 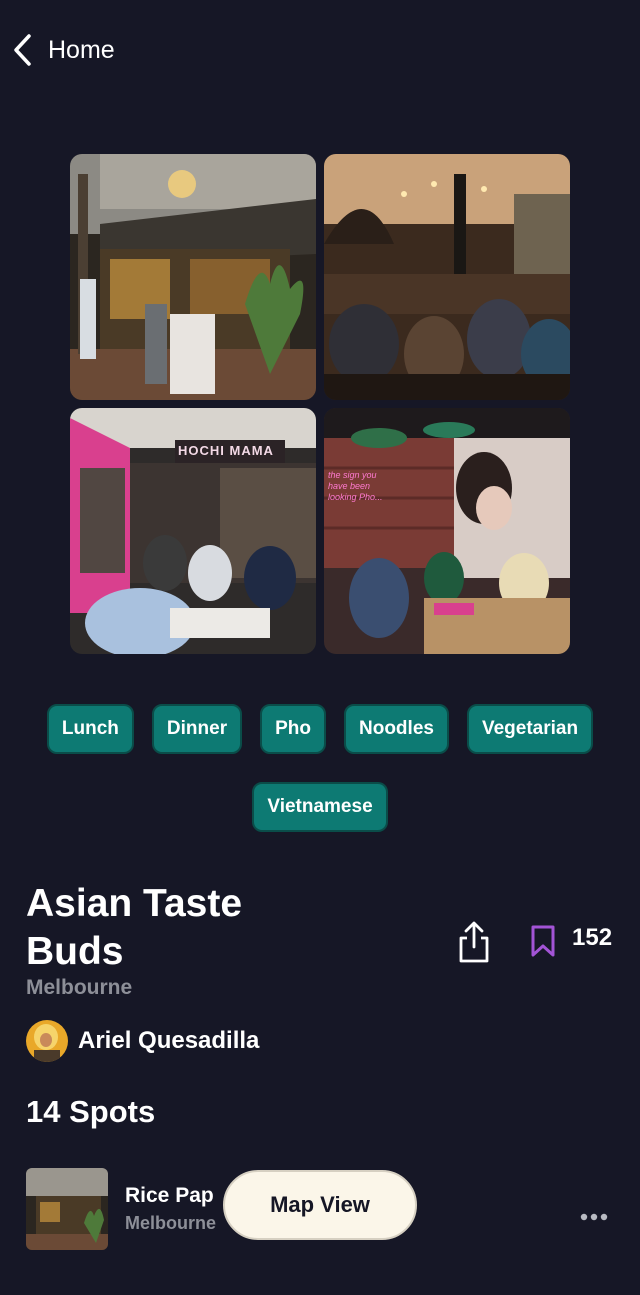 What do you see at coordinates (47, 1041) in the screenshot?
I see `avatar` at bounding box center [47, 1041].